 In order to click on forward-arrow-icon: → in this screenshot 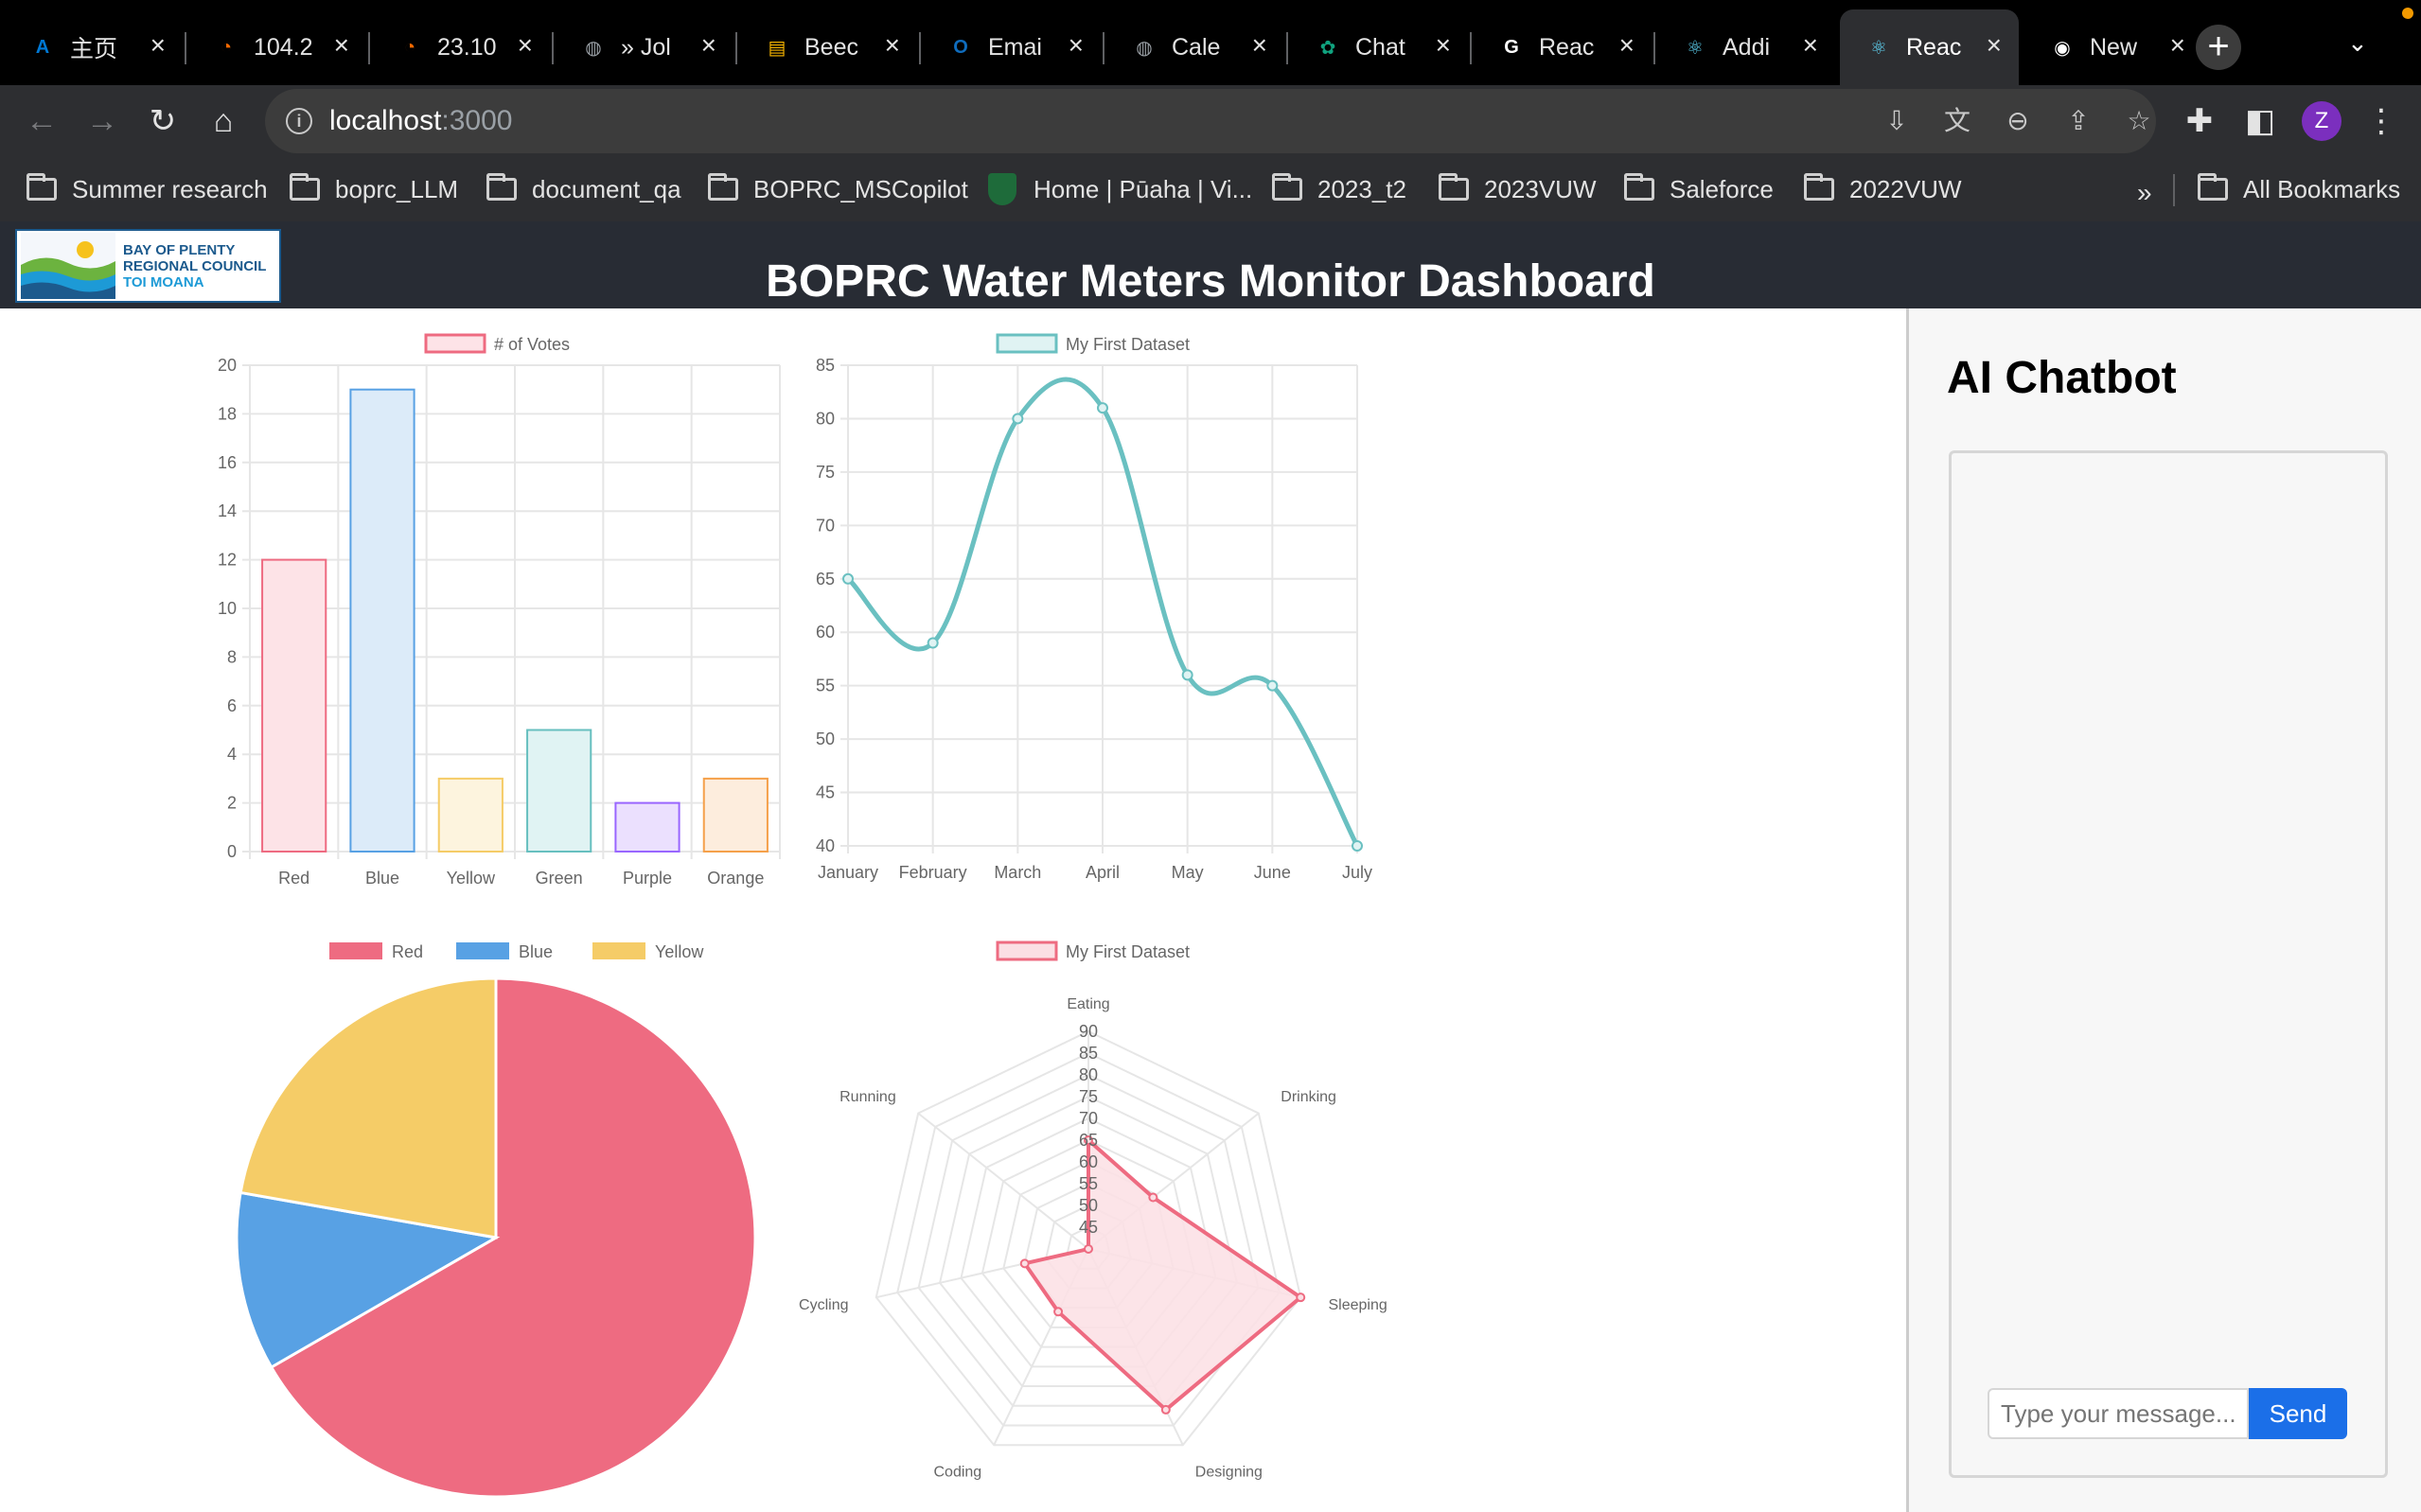, I will do `click(102, 121)`.